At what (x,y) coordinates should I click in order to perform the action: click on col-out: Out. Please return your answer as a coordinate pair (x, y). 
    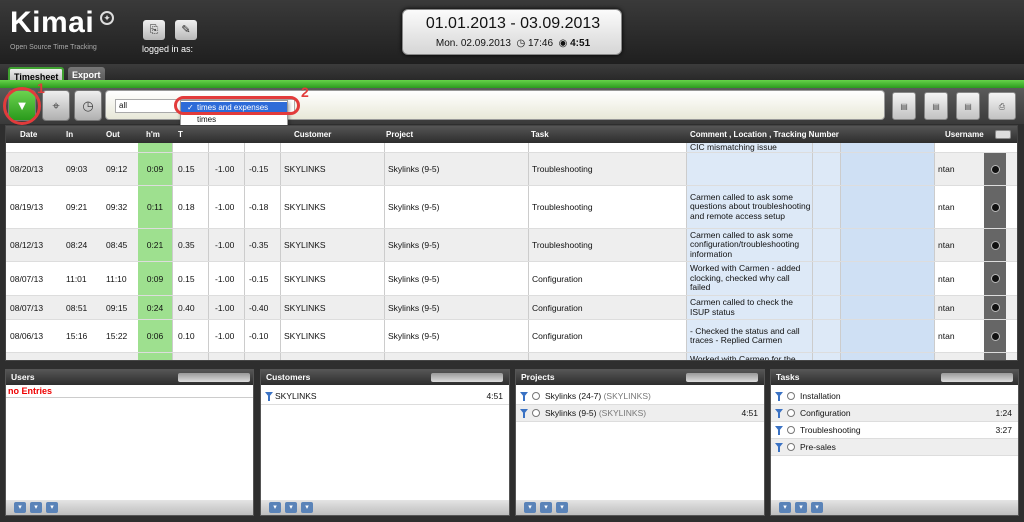
    Looking at the image, I should click on (121, 134).